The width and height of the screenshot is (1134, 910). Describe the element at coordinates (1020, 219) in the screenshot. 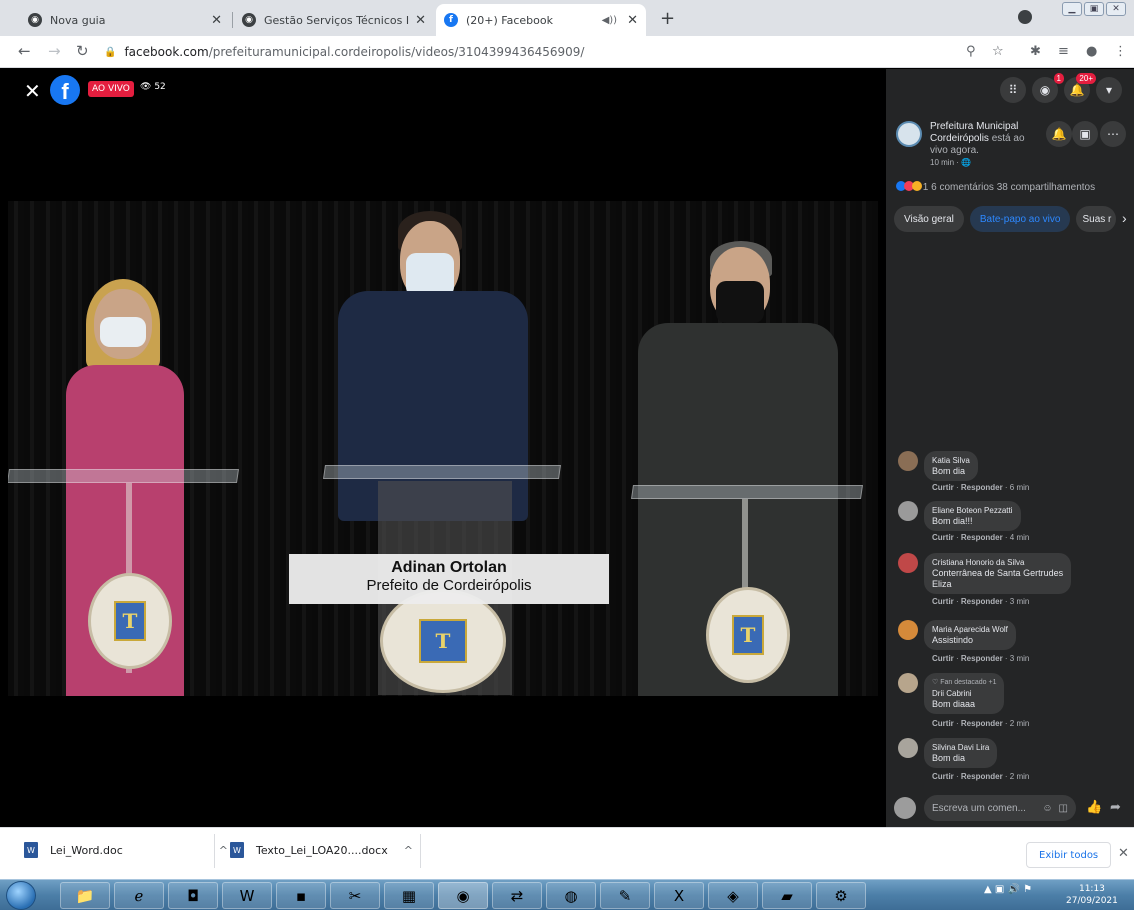

I see `tab-live-chat: Bate-papo ao vivo` at that location.